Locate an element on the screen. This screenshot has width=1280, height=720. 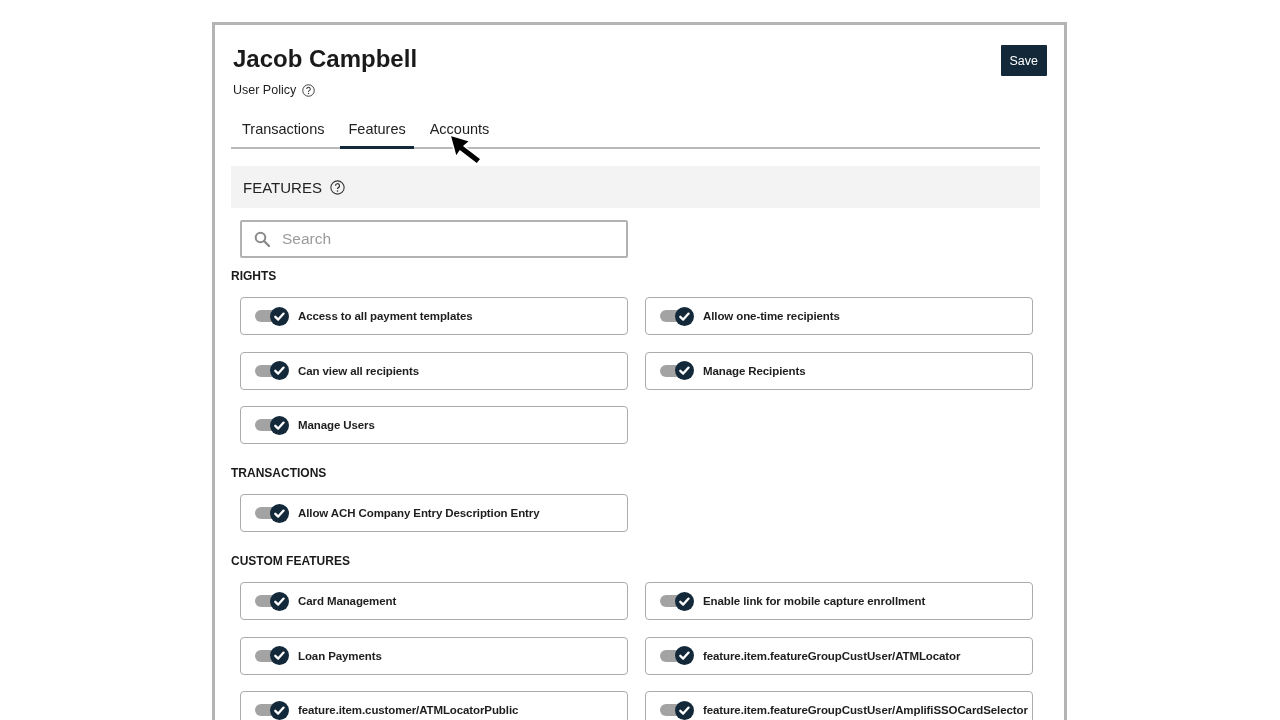
user-name-title: Jacob Campbell is located at coordinates (325, 59).